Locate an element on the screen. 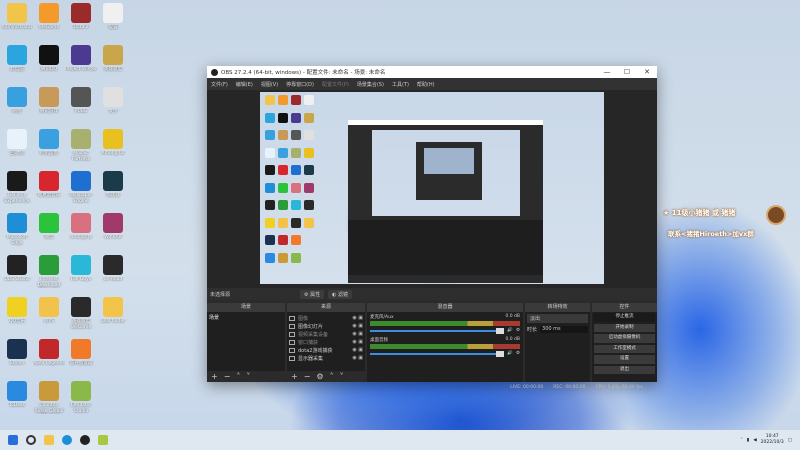 The width and height of the screenshot is (800, 450). desktop-icon: Internet Download Manager is located at coordinates (49, 271).